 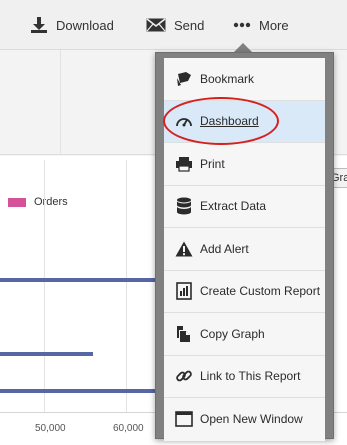 What do you see at coordinates (244, 164) in the screenshot?
I see `menu-item-print: Print` at bounding box center [244, 164].